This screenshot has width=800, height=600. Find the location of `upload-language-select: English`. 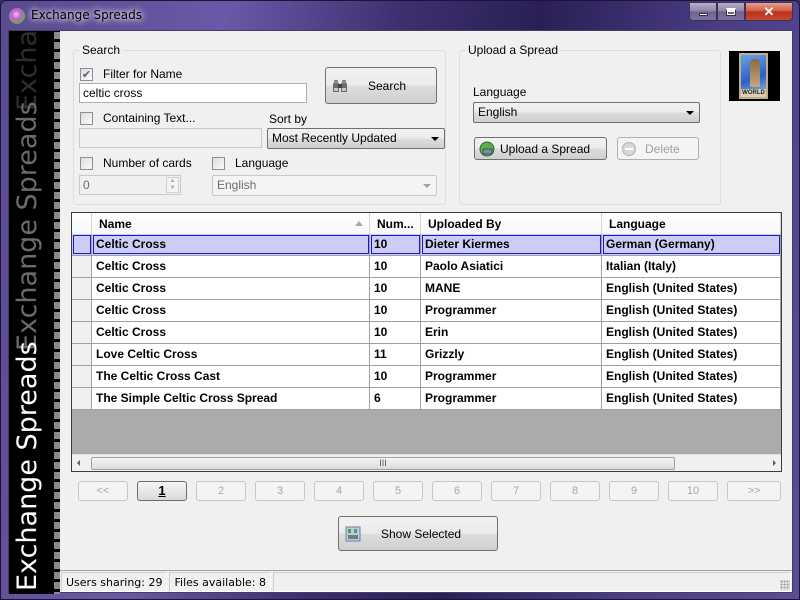

upload-language-select: English is located at coordinates (586, 112).